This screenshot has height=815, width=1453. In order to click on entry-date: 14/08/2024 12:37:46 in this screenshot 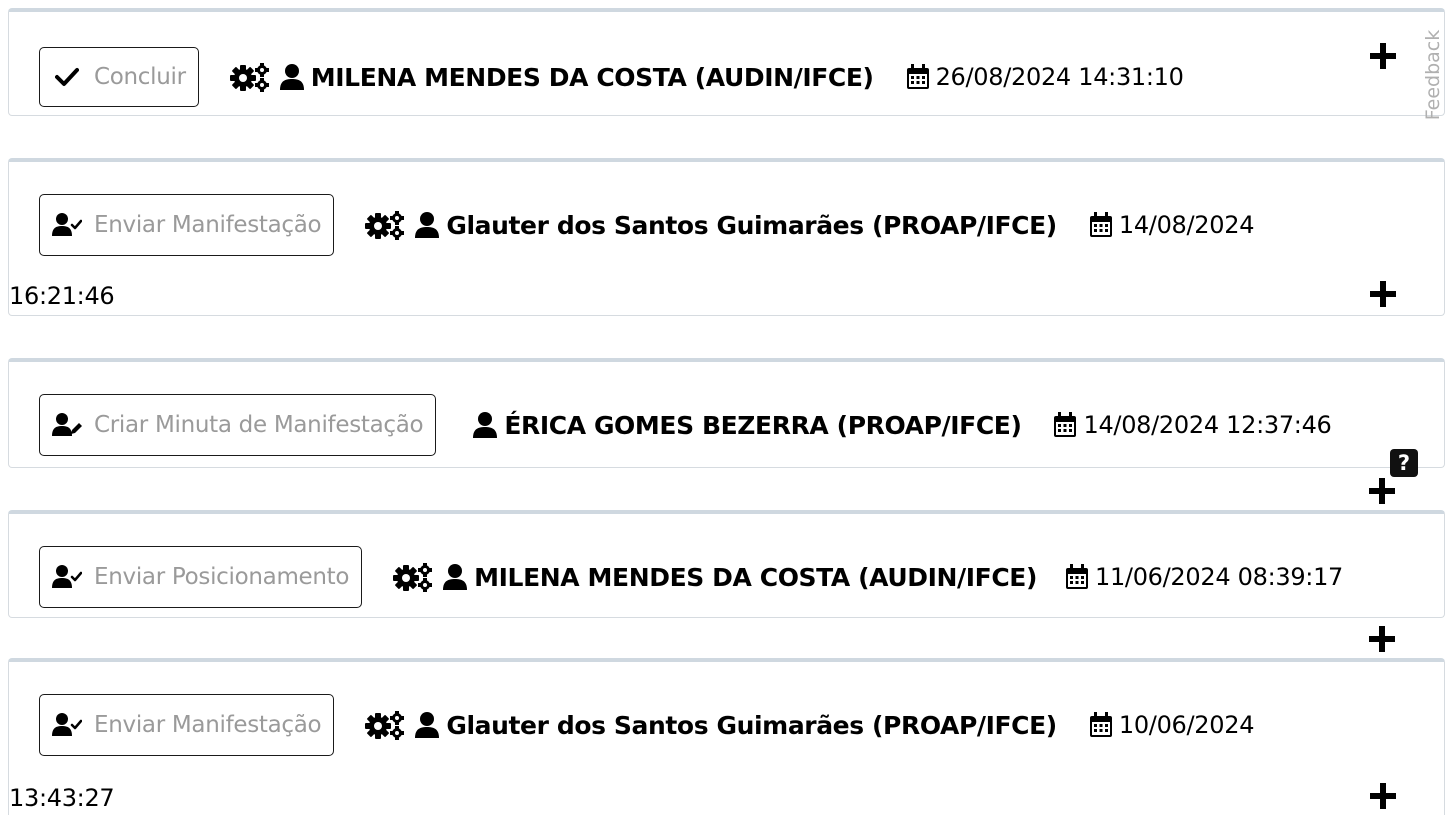, I will do `click(1207, 425)`.